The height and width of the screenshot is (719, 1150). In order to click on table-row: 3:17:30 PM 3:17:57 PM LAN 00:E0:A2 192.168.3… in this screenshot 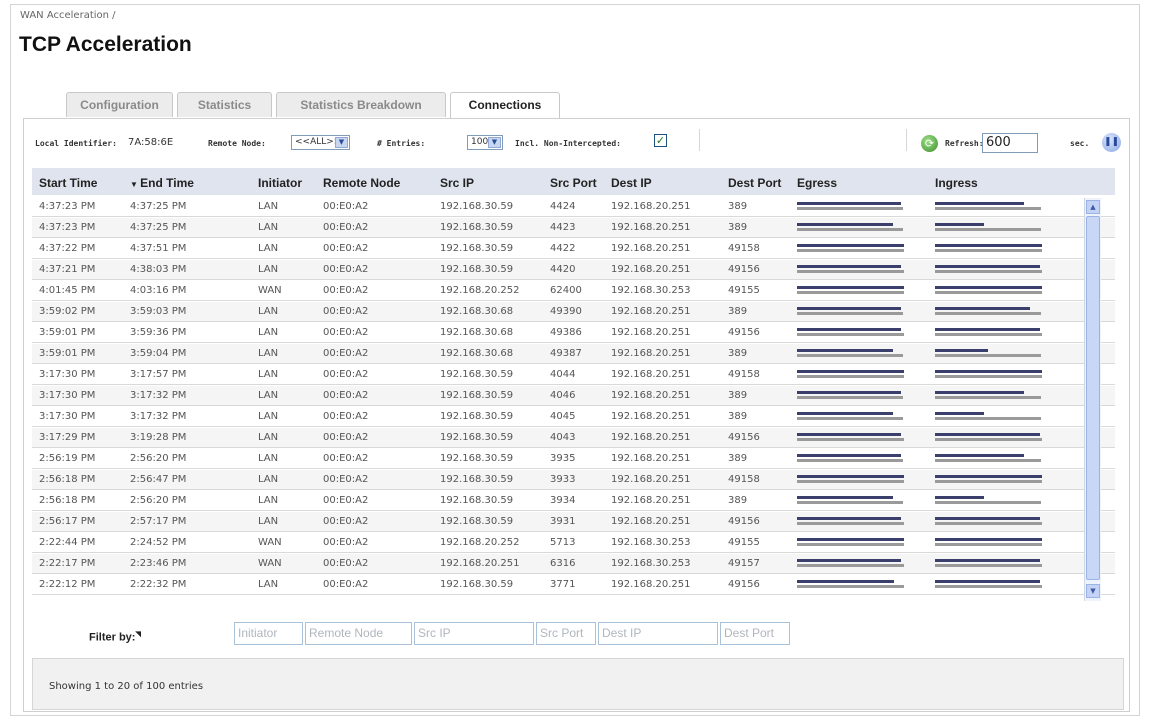, I will do `click(573, 375)`.